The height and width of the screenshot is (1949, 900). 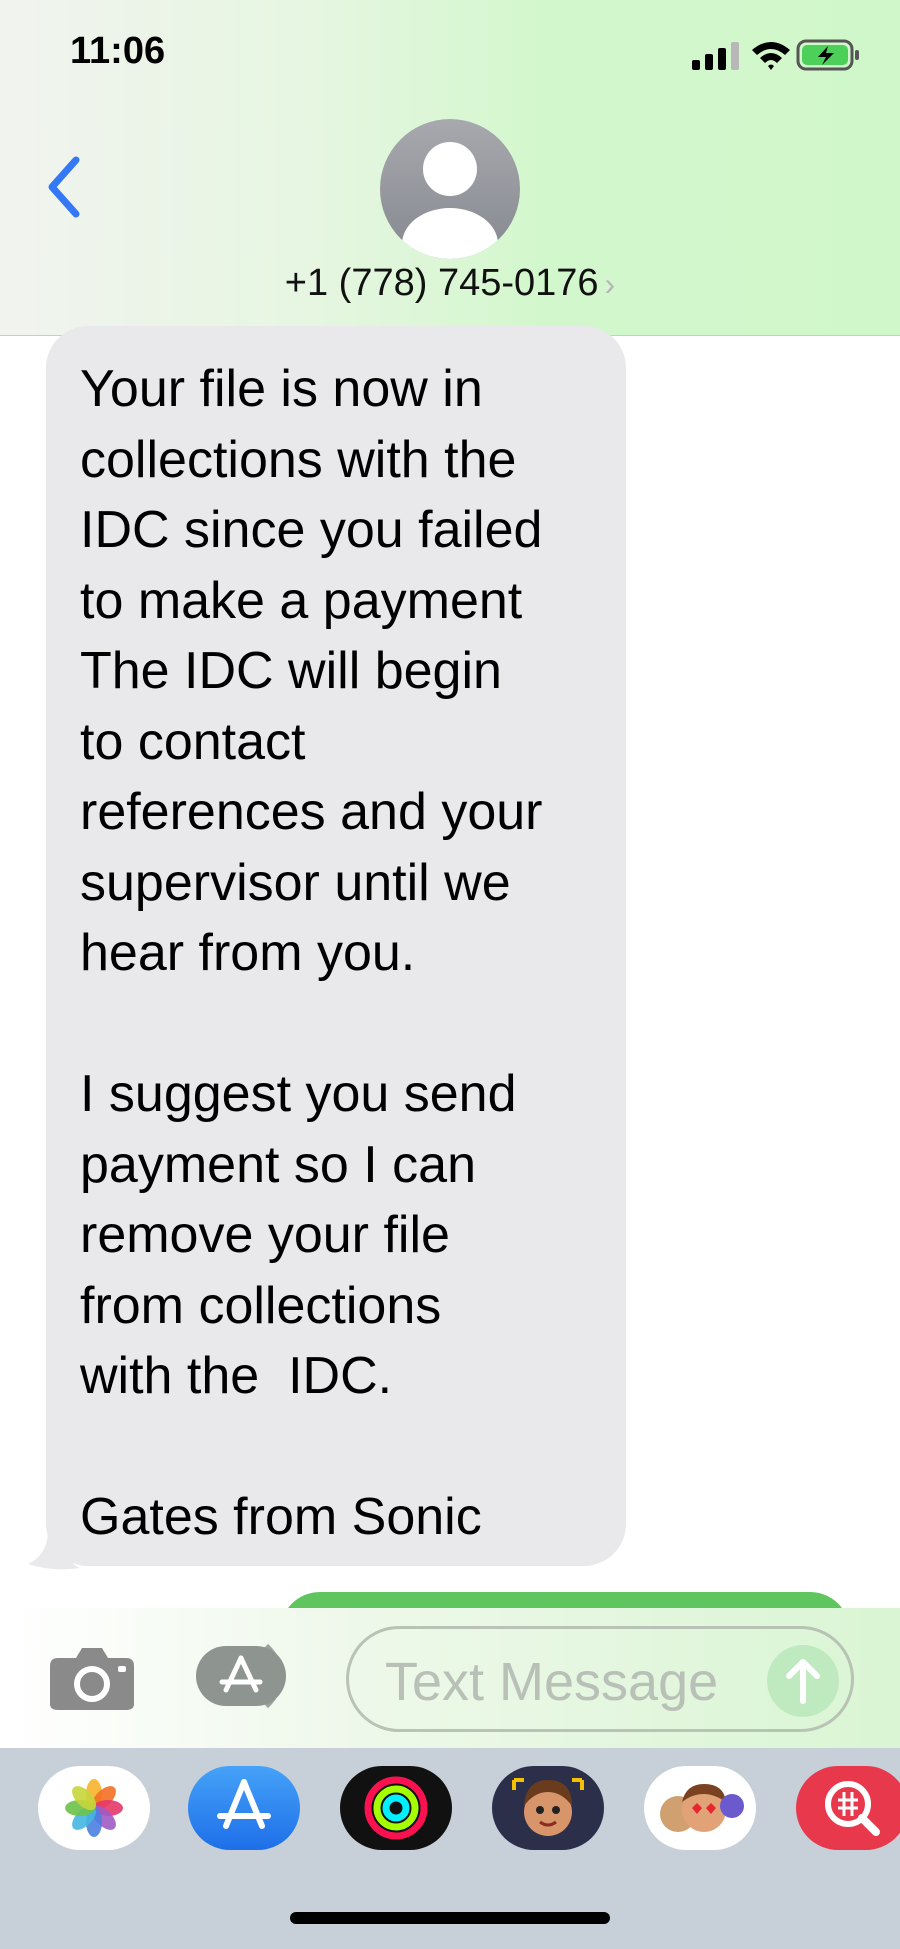 I want to click on memoji-app-button, so click(x=548, y=1808).